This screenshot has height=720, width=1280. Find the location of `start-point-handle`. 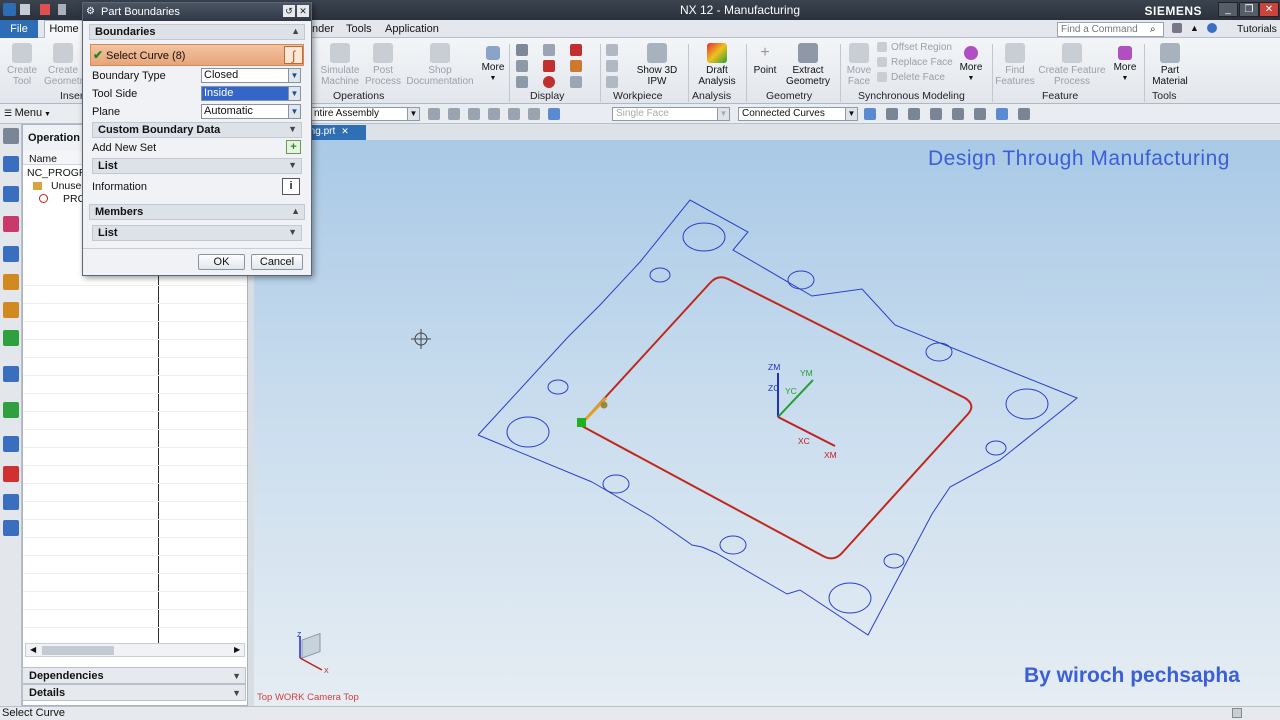

start-point-handle is located at coordinates (581, 422).